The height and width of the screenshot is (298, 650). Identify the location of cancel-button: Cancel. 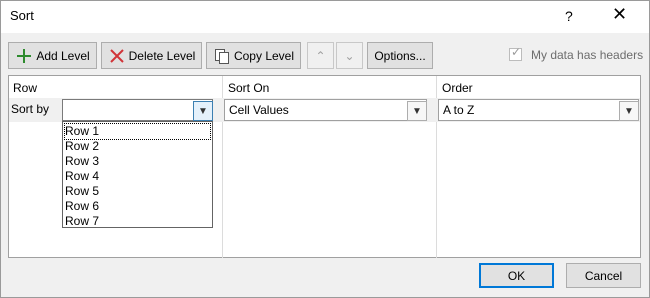
(603, 275).